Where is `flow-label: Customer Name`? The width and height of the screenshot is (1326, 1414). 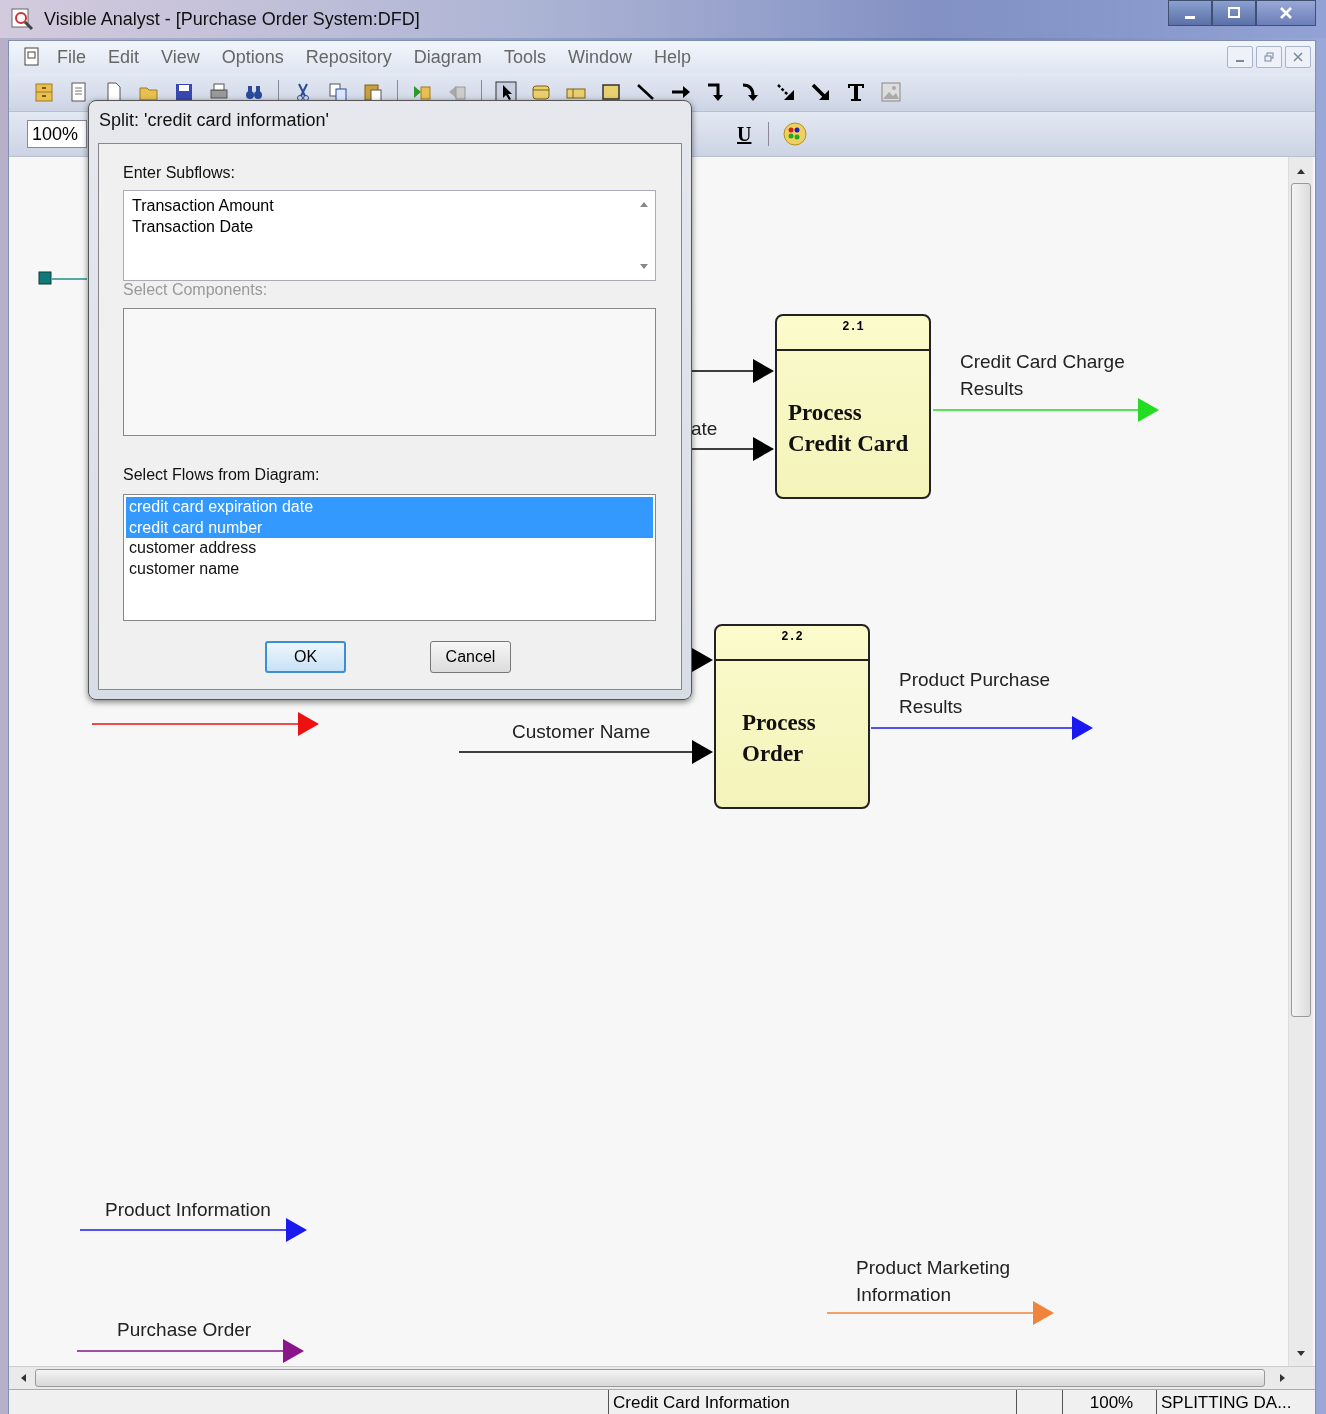
flow-label: Customer Name is located at coordinates (582, 732).